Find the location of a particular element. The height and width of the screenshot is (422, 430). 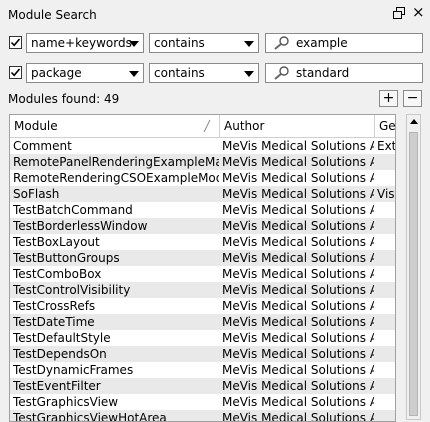

cell-module: RemoteRenderingCSOExampleModule is located at coordinates (116, 178).